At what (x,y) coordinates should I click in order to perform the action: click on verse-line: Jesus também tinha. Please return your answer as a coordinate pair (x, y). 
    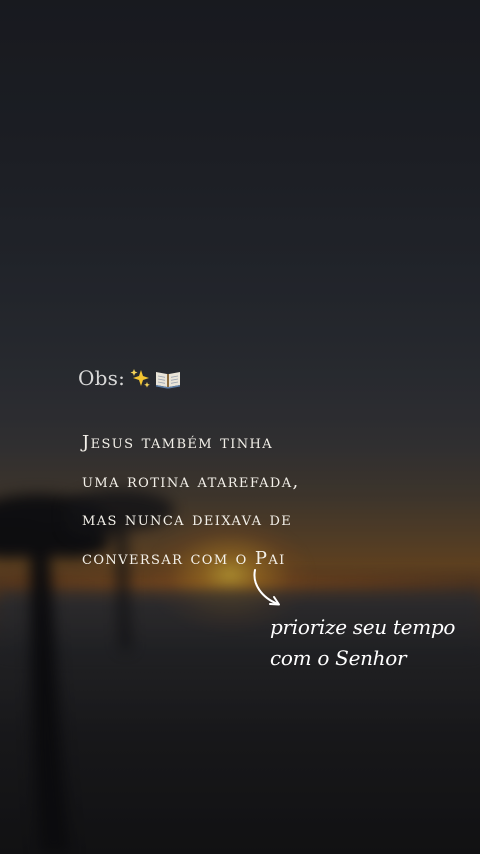
    Looking at the image, I should click on (178, 442).